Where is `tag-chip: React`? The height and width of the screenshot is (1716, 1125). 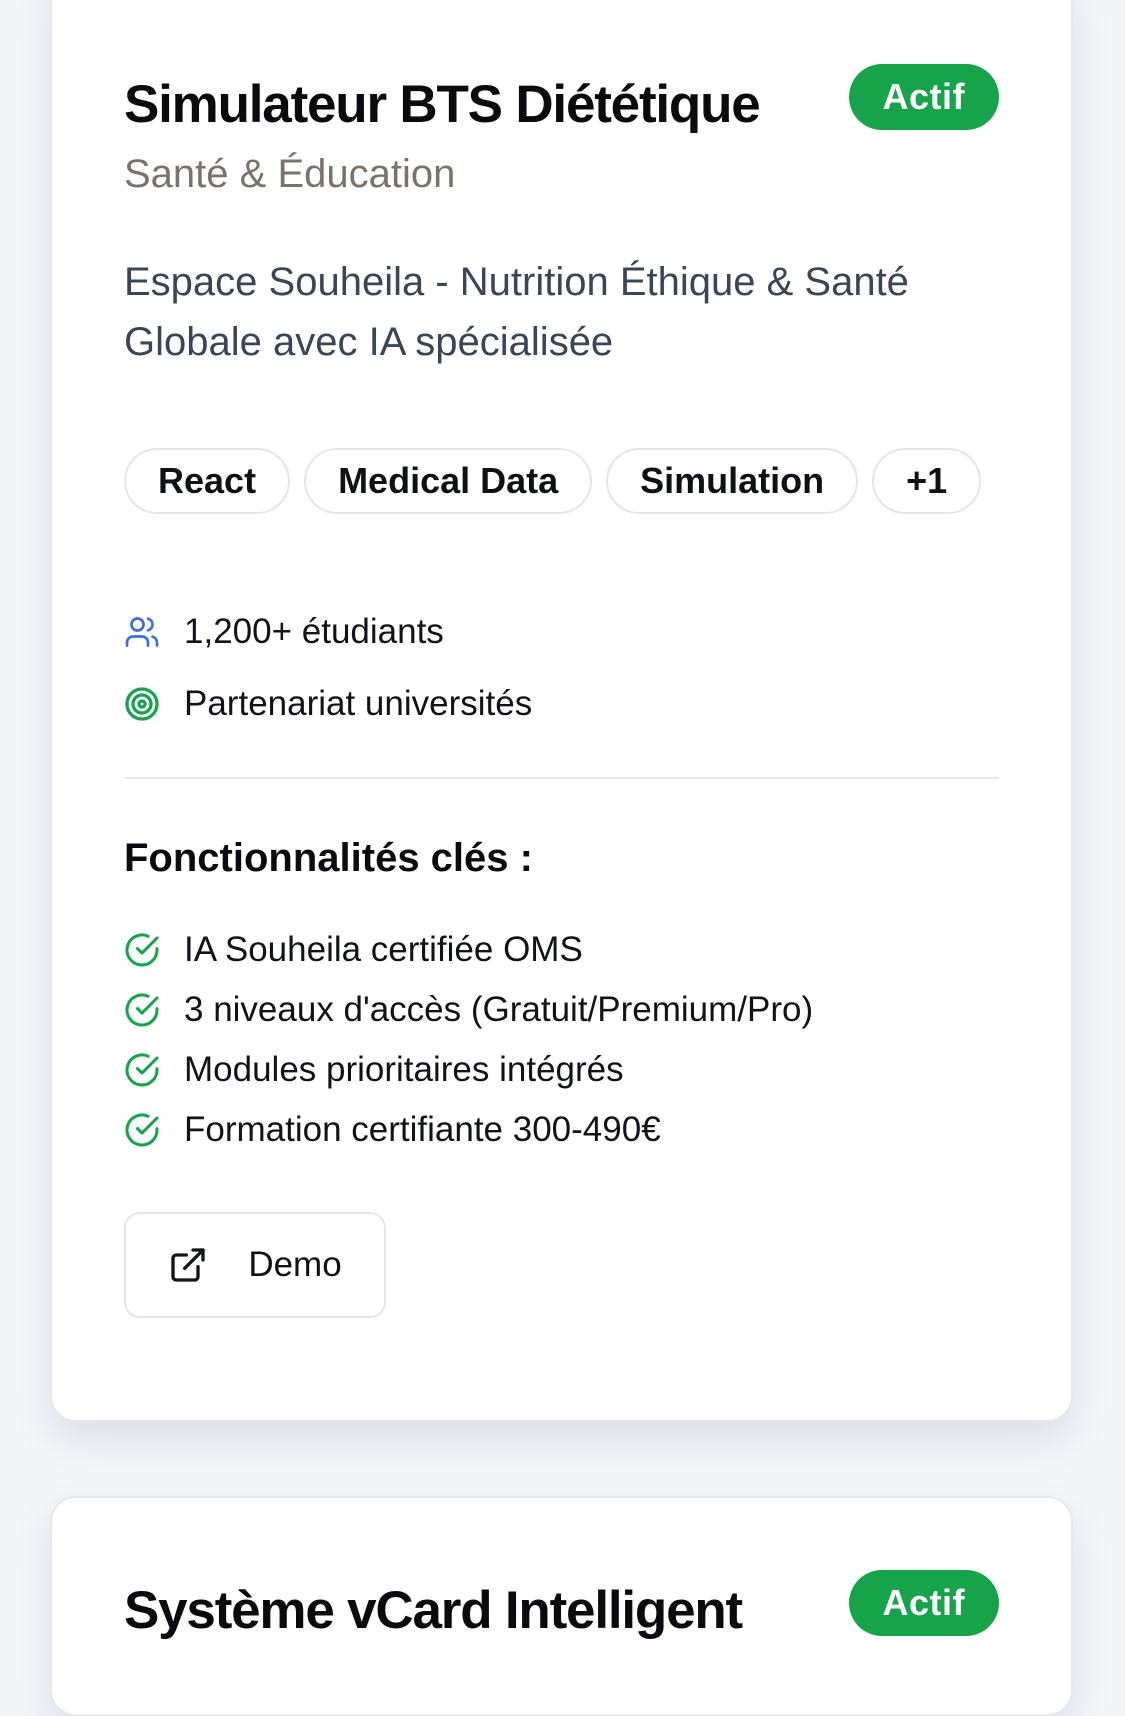
tag-chip: React is located at coordinates (207, 481).